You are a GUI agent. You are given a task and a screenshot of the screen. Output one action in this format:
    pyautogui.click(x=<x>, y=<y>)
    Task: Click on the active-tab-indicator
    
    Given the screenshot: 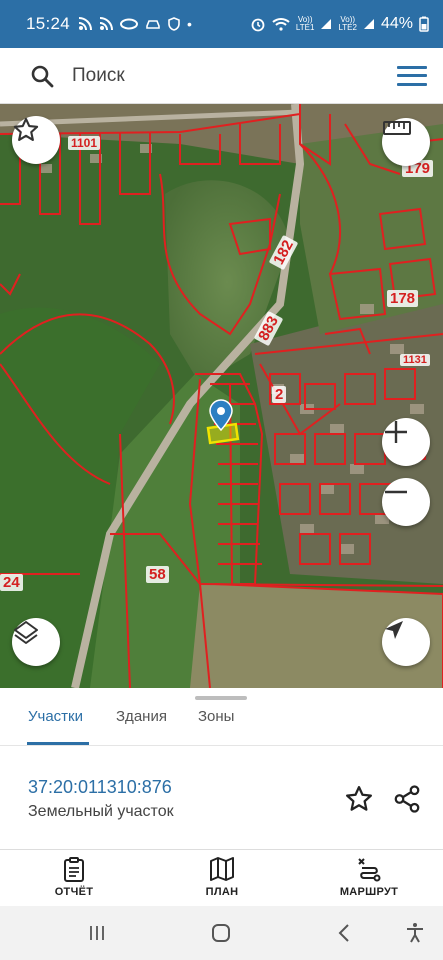 What is the action you would take?
    pyautogui.click(x=58, y=743)
    